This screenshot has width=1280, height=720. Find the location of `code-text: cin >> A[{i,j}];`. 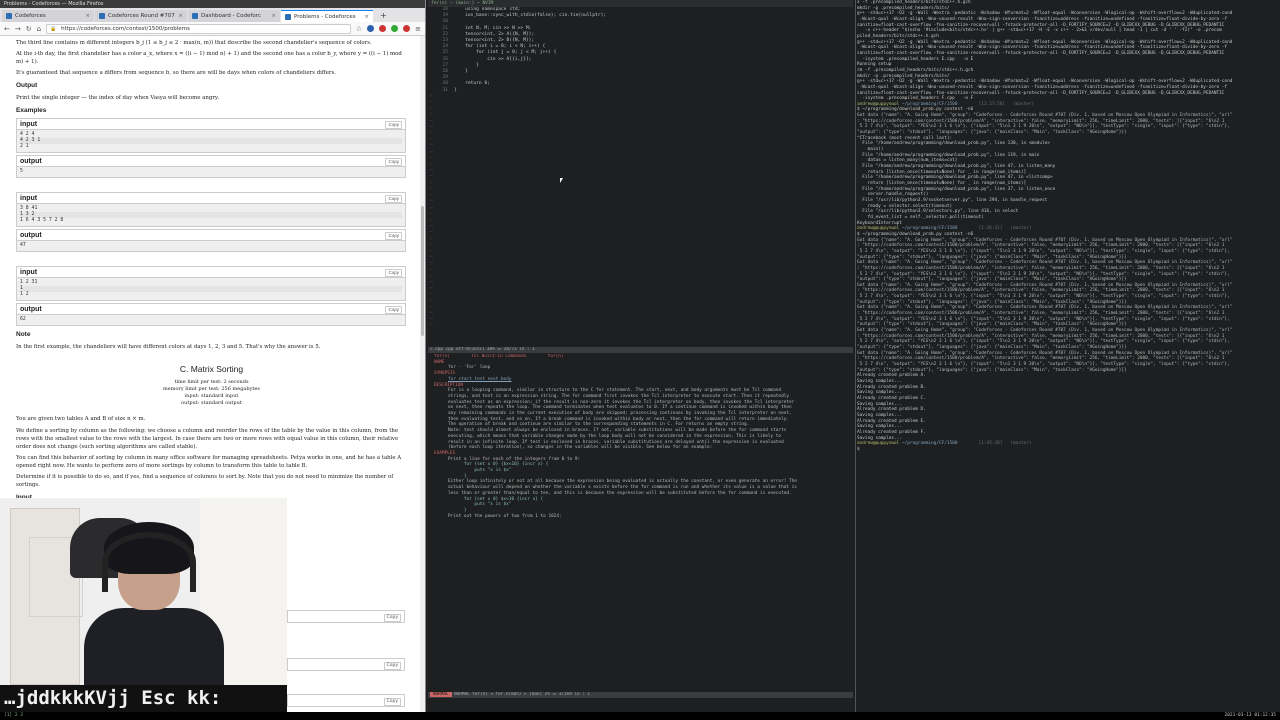

code-text: cin >> A[{i,j}]; is located at coordinates (493, 59).